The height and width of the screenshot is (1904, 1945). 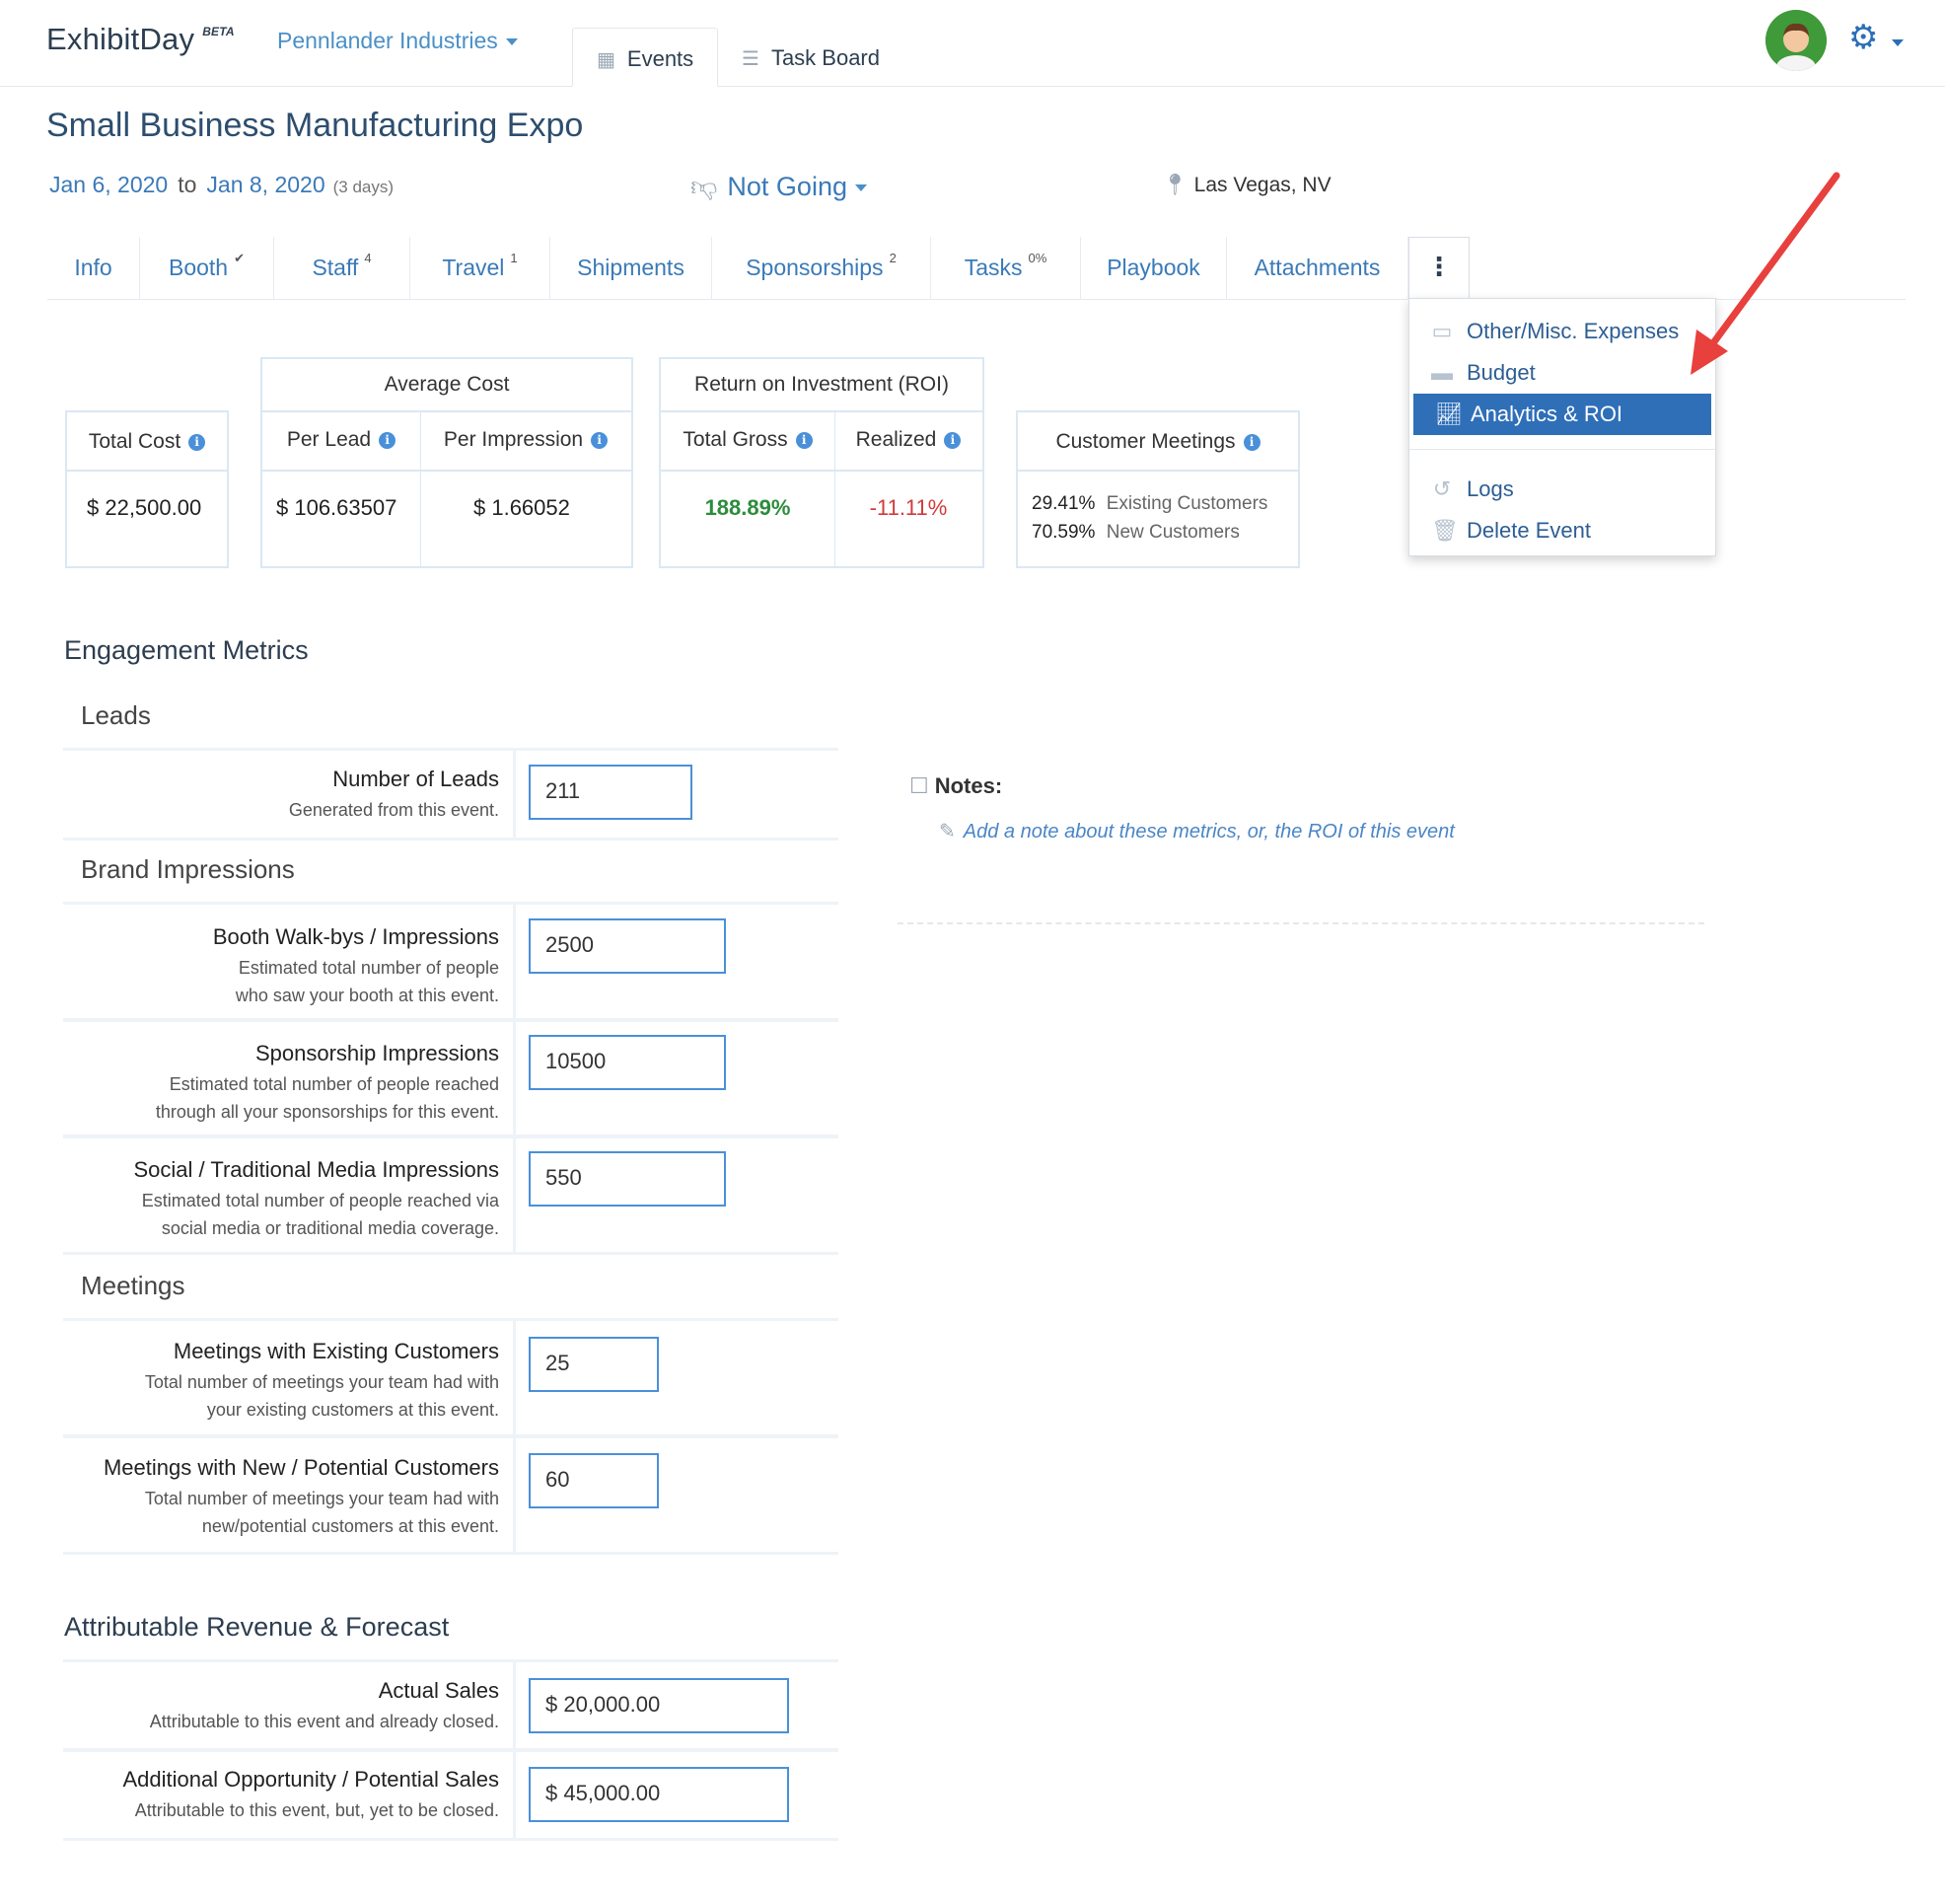 I want to click on menu-item-analytics-roi: 📈︎ Analytics & ROI, so click(x=1562, y=414).